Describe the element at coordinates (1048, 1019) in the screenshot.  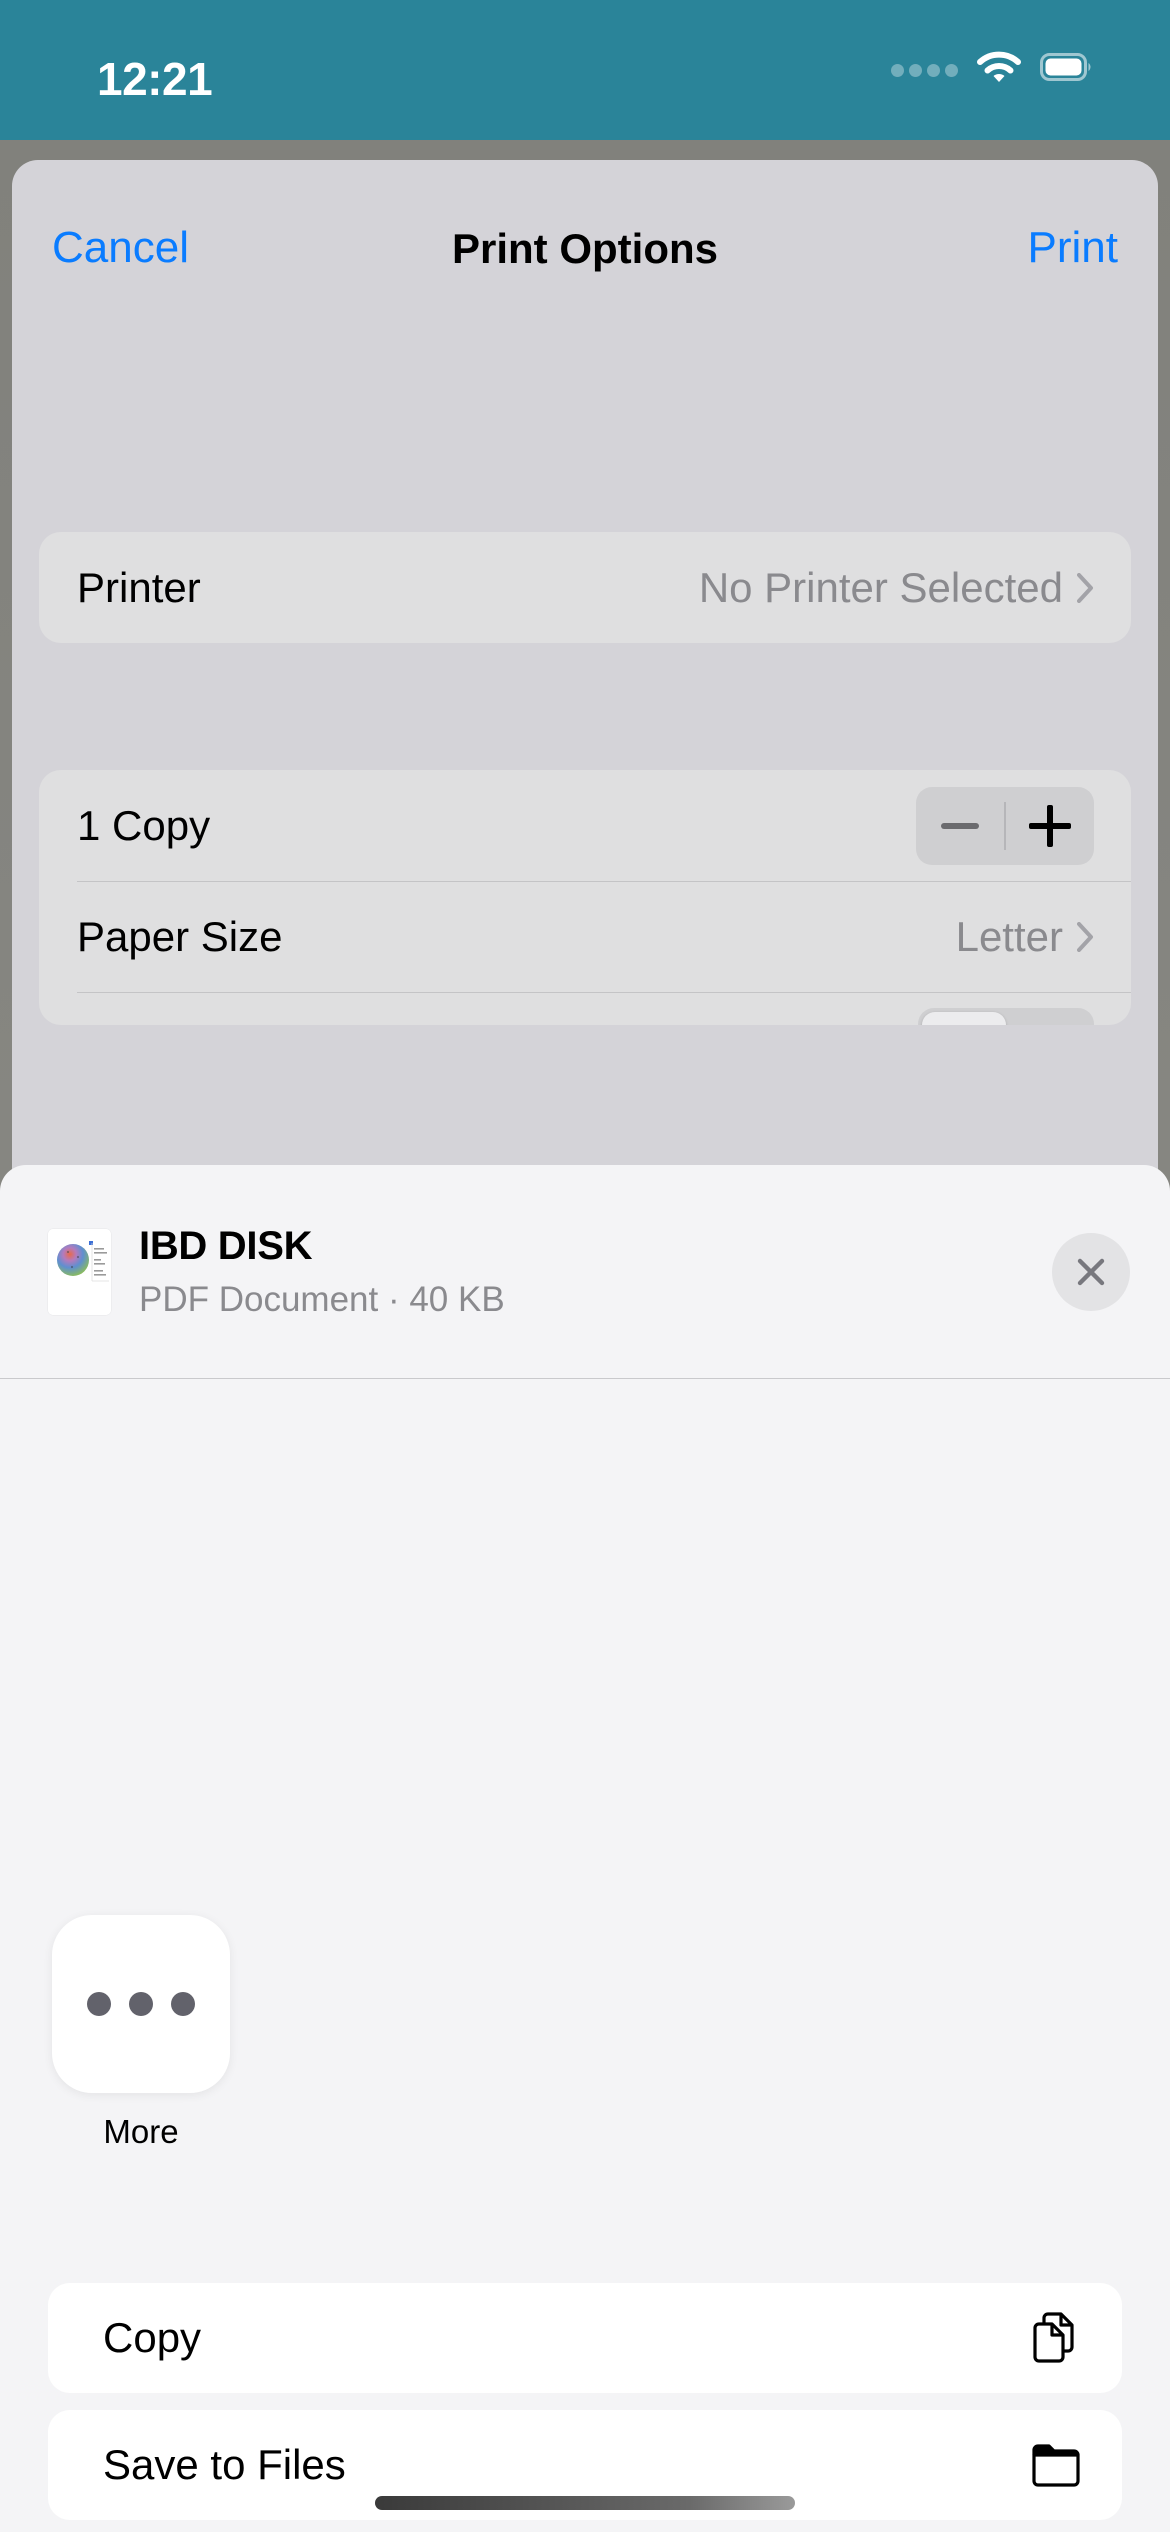
I see `orientation-landscape-option` at that location.